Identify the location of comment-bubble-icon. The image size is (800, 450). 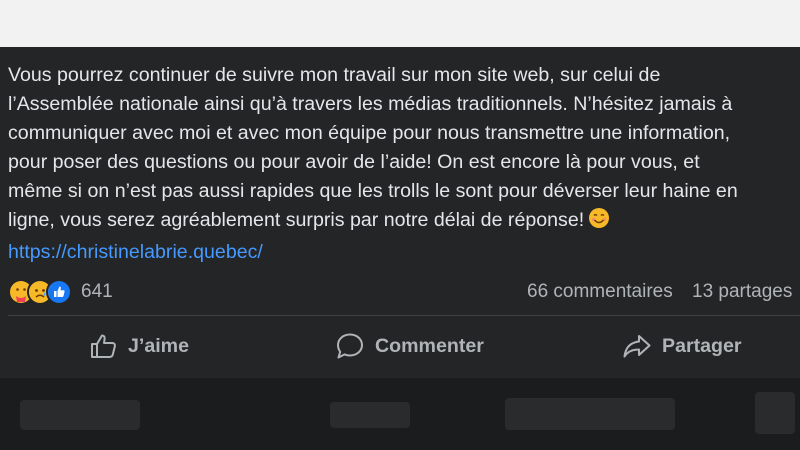
(350, 346).